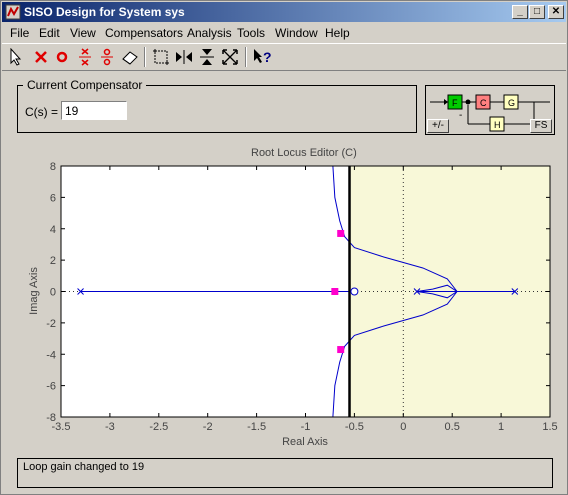 The height and width of the screenshot is (495, 568). I want to click on y-axis-label: Imag Axis, so click(34, 291).